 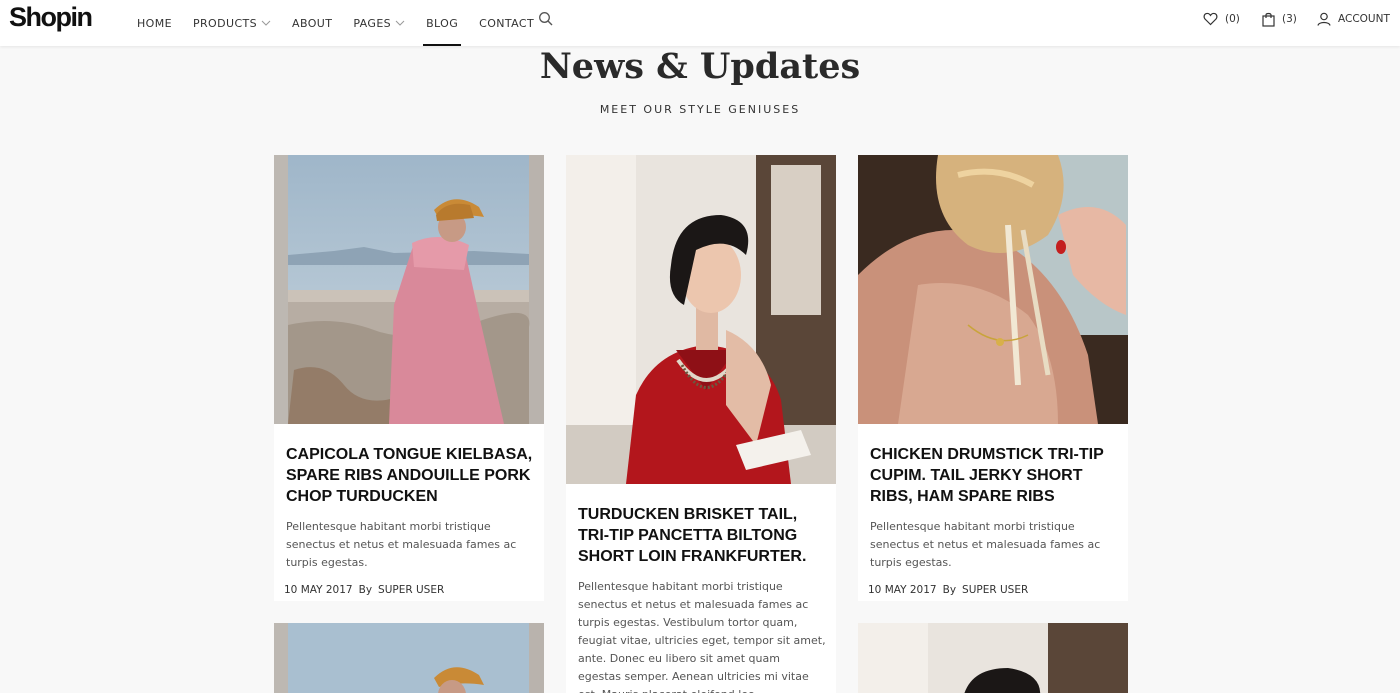 I want to click on cart-count: (3), so click(x=1289, y=19).